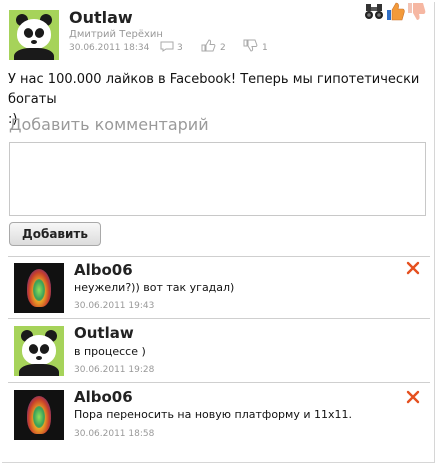 This screenshot has width=445, height=468. I want to click on likes-count: 2, so click(223, 48).